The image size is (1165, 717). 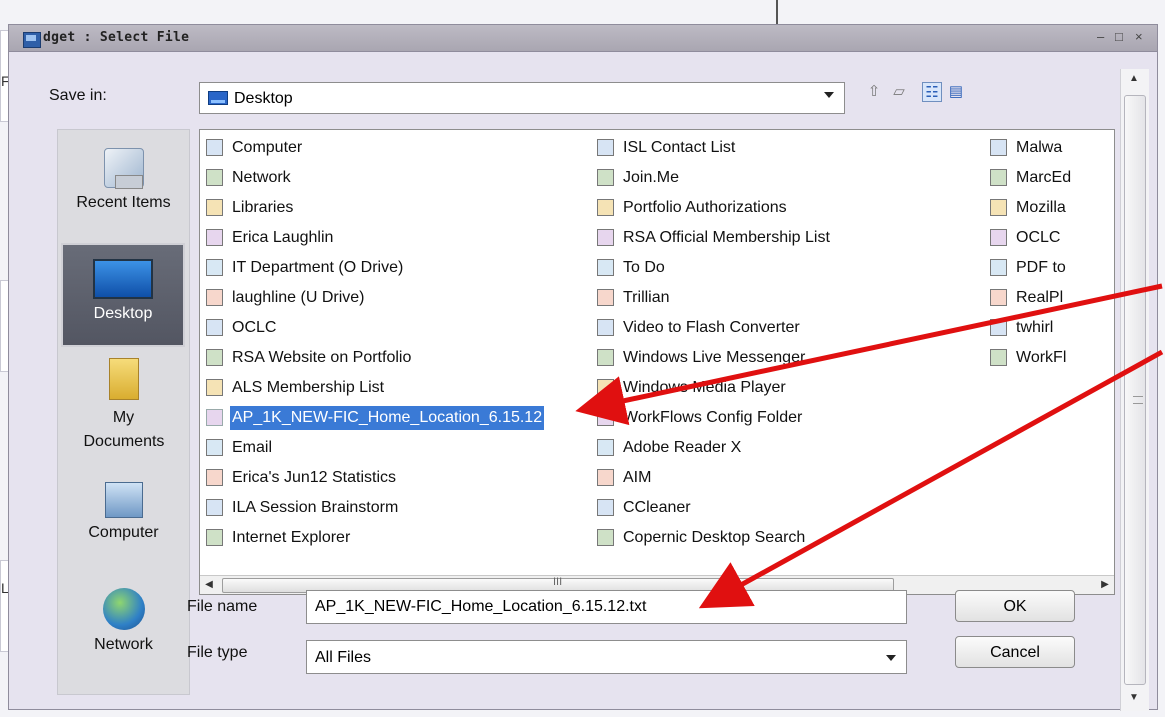 What do you see at coordinates (209, 585) in the screenshot?
I see `scroll-left-icon: ◀` at bounding box center [209, 585].